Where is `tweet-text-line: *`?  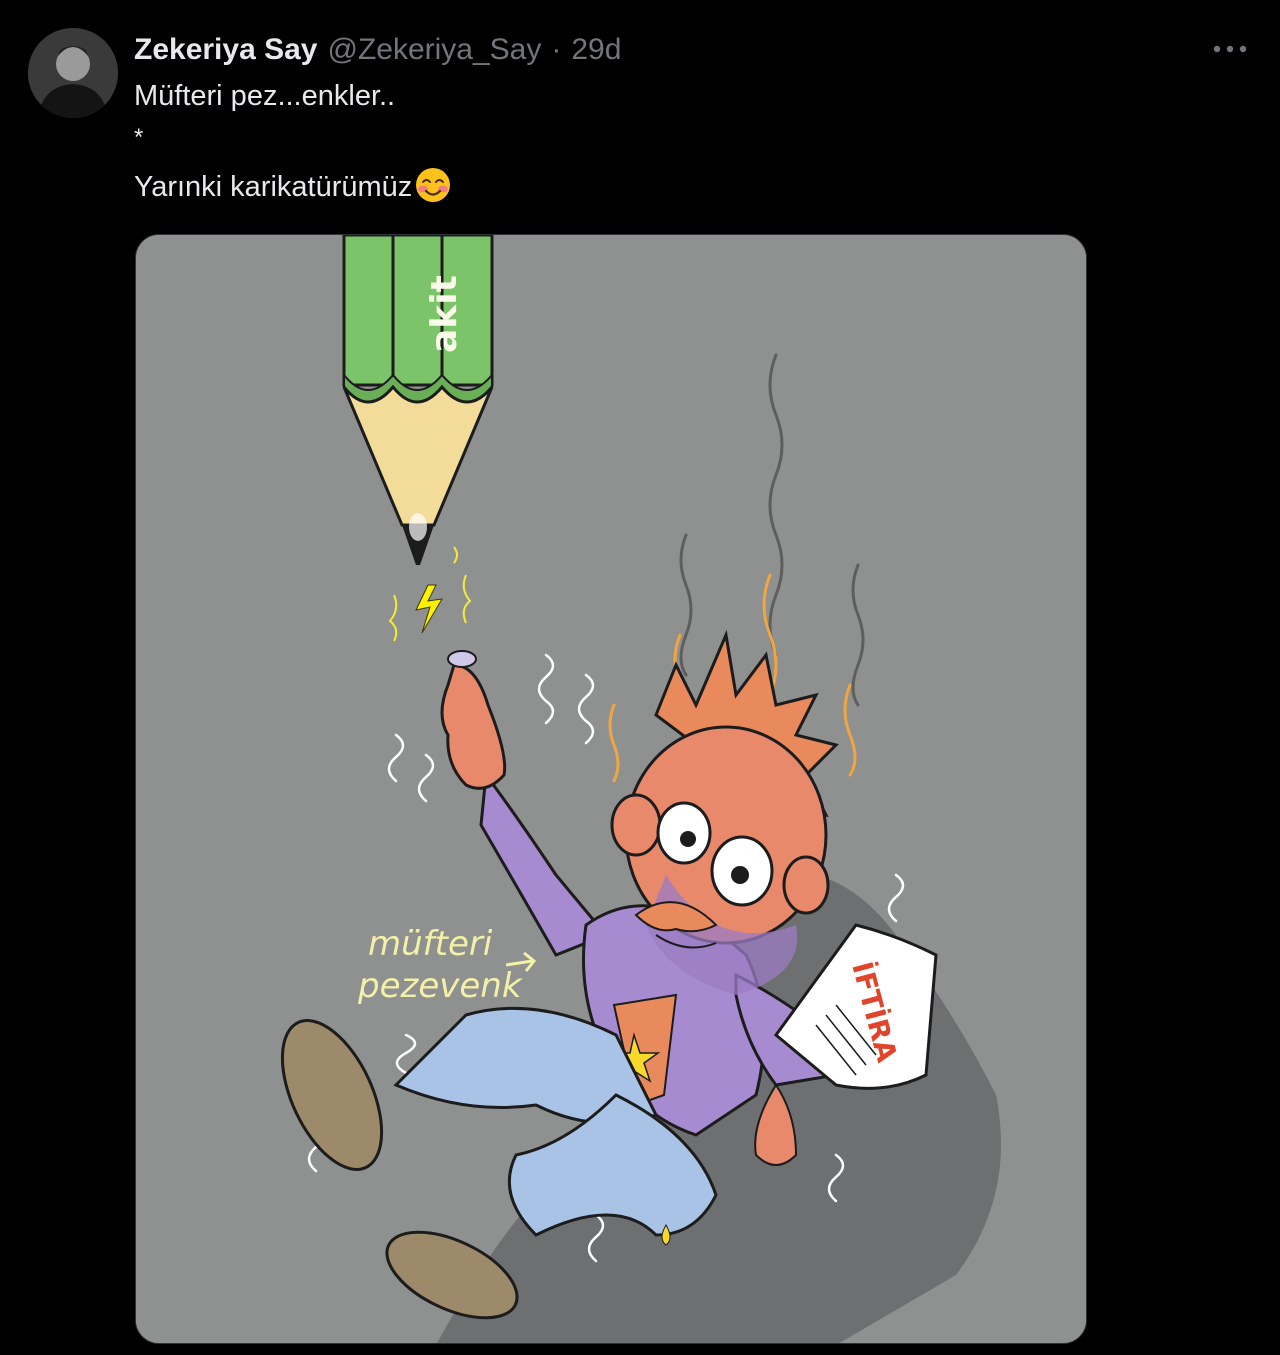 tweet-text-line: * is located at coordinates (139, 137).